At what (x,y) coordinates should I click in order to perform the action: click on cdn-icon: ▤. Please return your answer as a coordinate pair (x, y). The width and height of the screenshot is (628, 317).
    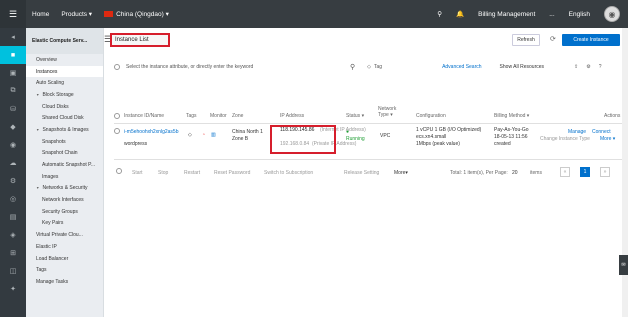
    Looking at the image, I should click on (13, 217).